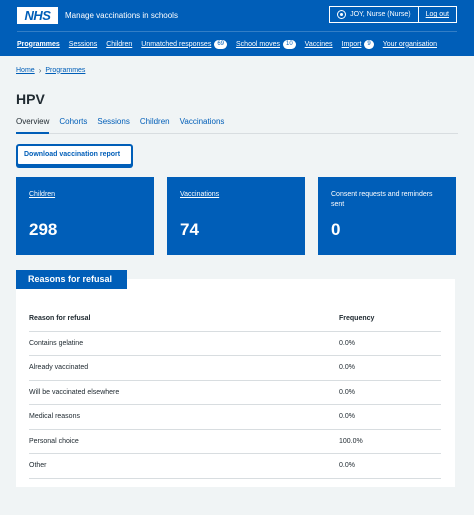 The image size is (474, 515). I want to click on card-label: Vaccinations, so click(236, 195).